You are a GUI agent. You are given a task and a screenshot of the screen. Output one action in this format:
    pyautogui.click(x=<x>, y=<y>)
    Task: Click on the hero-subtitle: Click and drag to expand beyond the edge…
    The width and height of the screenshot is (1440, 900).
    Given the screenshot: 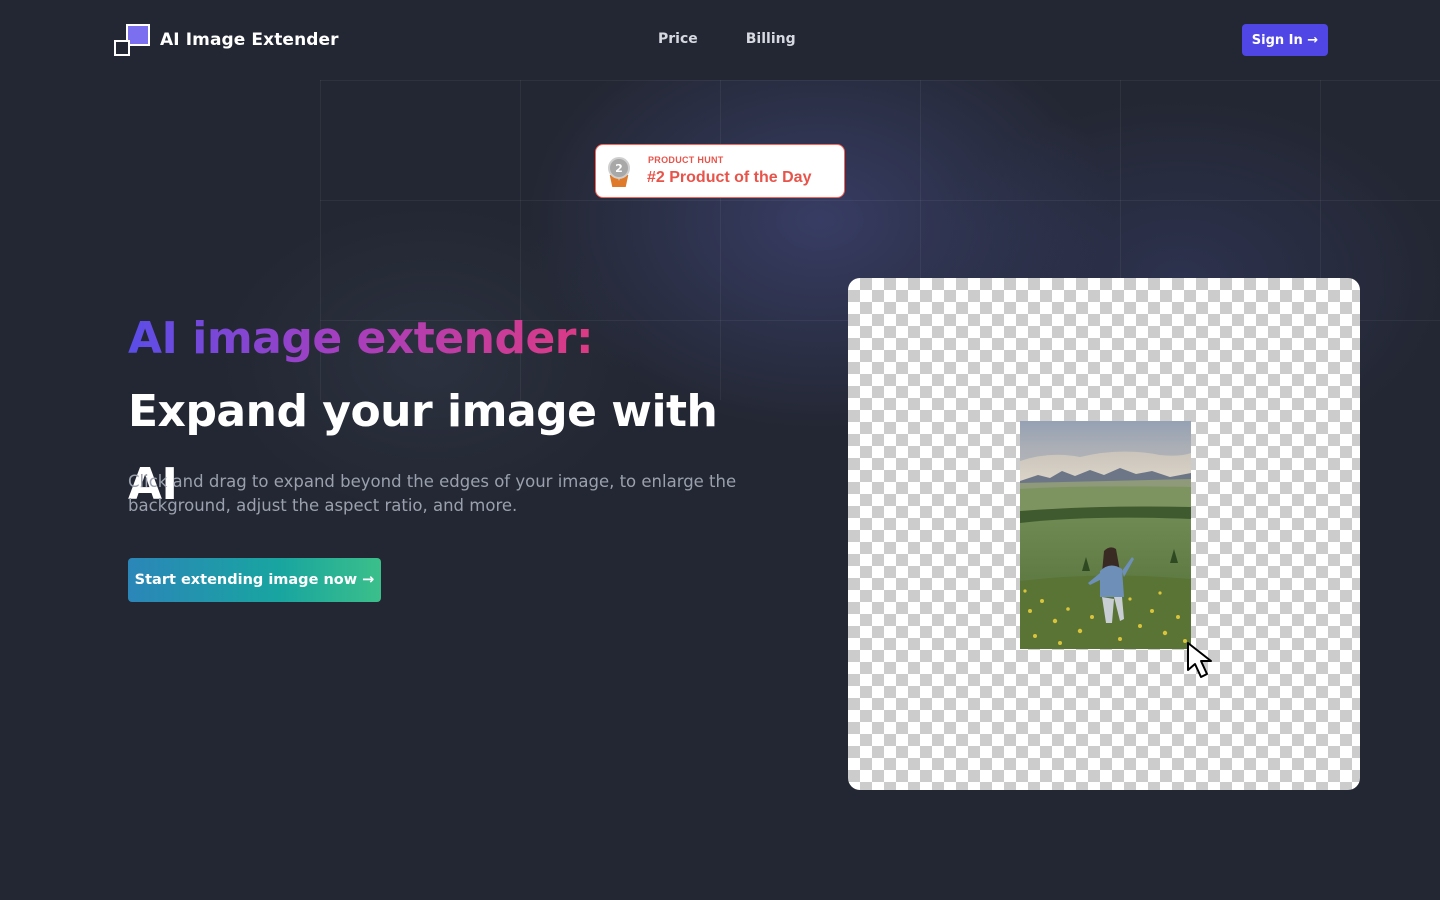 What is the action you would take?
    pyautogui.click(x=432, y=493)
    